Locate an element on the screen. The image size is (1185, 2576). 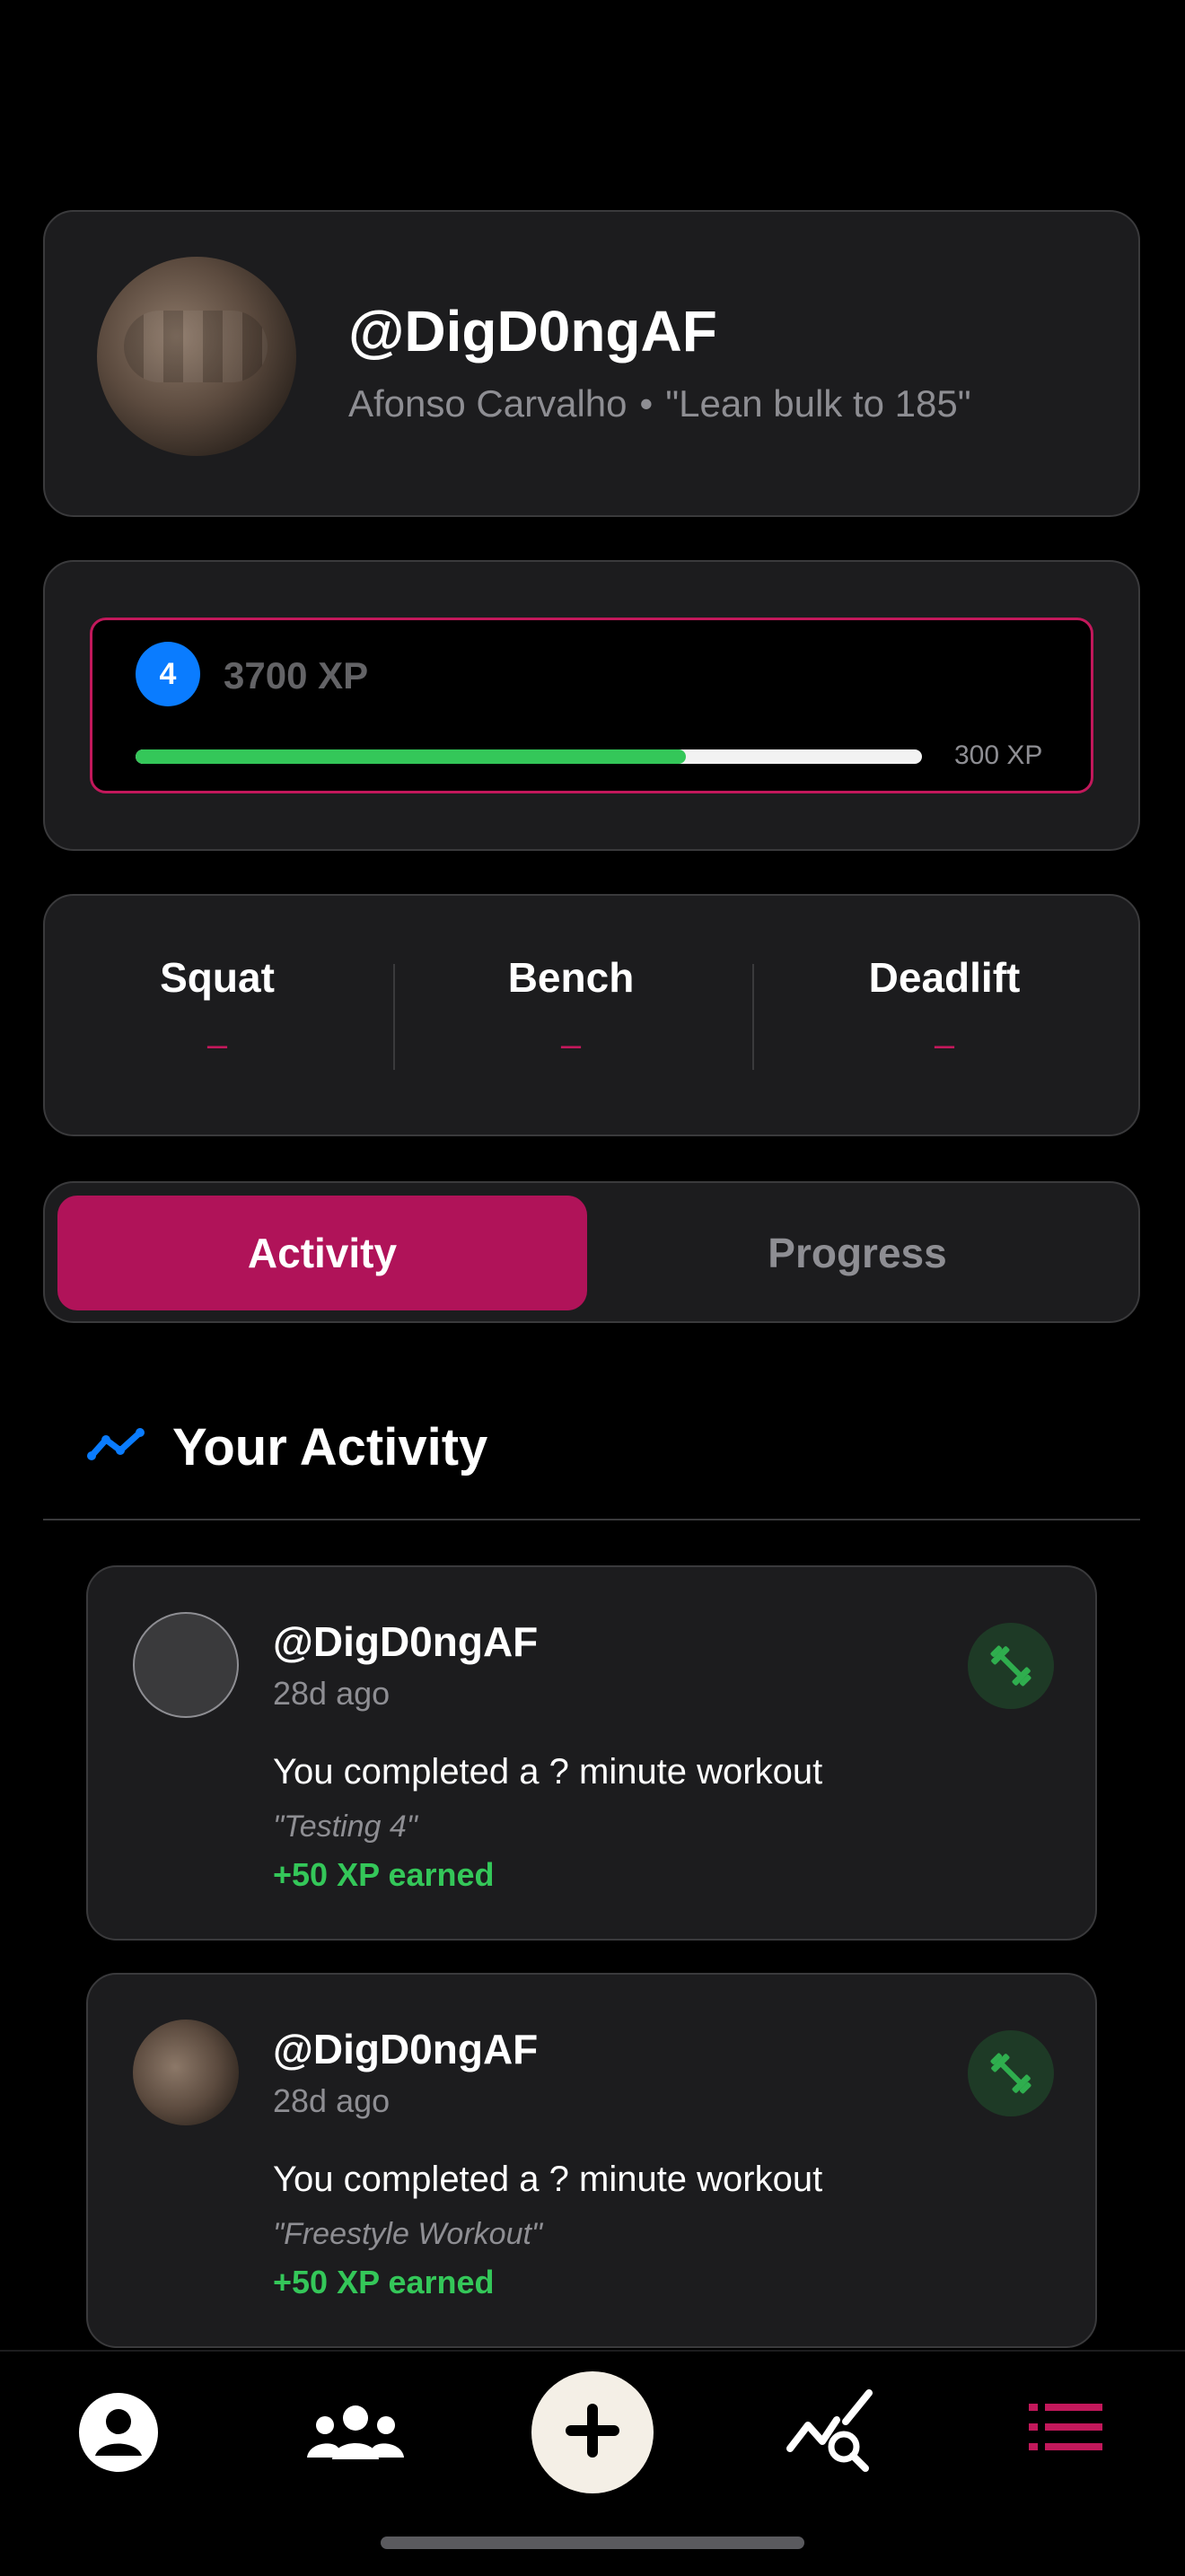
activity-header: Your Activity is located at coordinates (286, 1447).